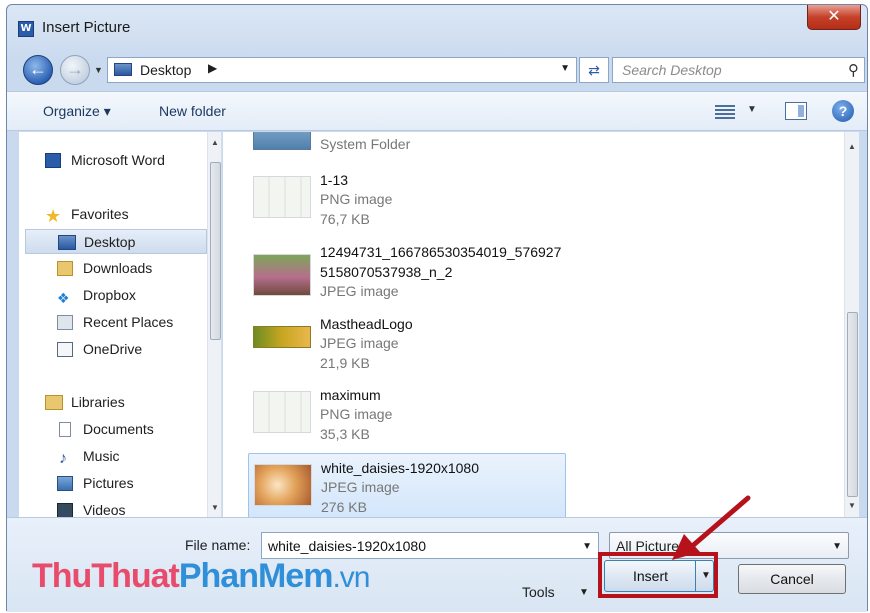 The height and width of the screenshot is (613, 870). Describe the element at coordinates (98, 402) in the screenshot. I see `nav-item-label: Libraries` at that location.